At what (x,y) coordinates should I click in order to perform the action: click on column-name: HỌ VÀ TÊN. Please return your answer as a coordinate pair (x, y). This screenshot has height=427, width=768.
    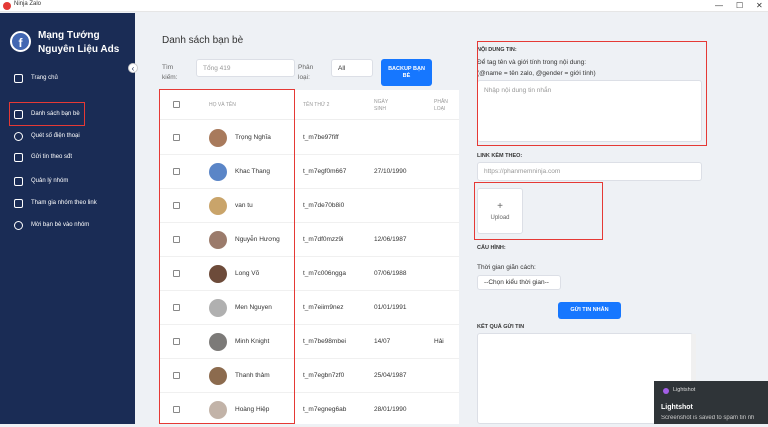
    Looking at the image, I should click on (222, 105).